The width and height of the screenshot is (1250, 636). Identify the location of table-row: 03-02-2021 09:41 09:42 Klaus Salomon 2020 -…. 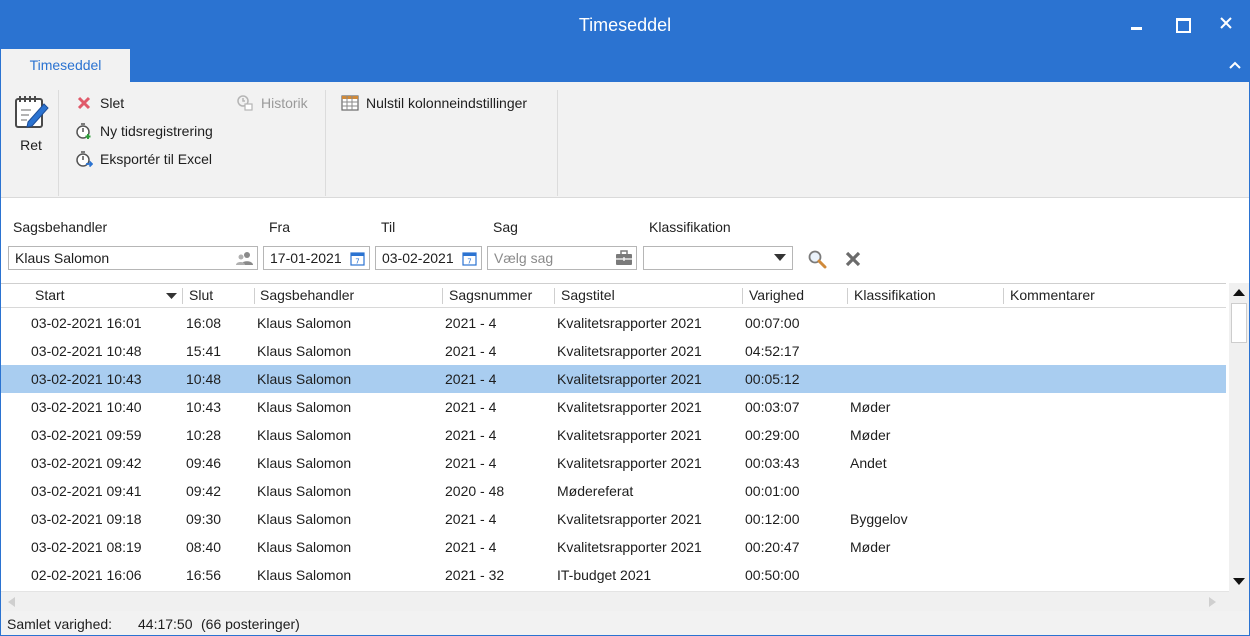
(613, 491).